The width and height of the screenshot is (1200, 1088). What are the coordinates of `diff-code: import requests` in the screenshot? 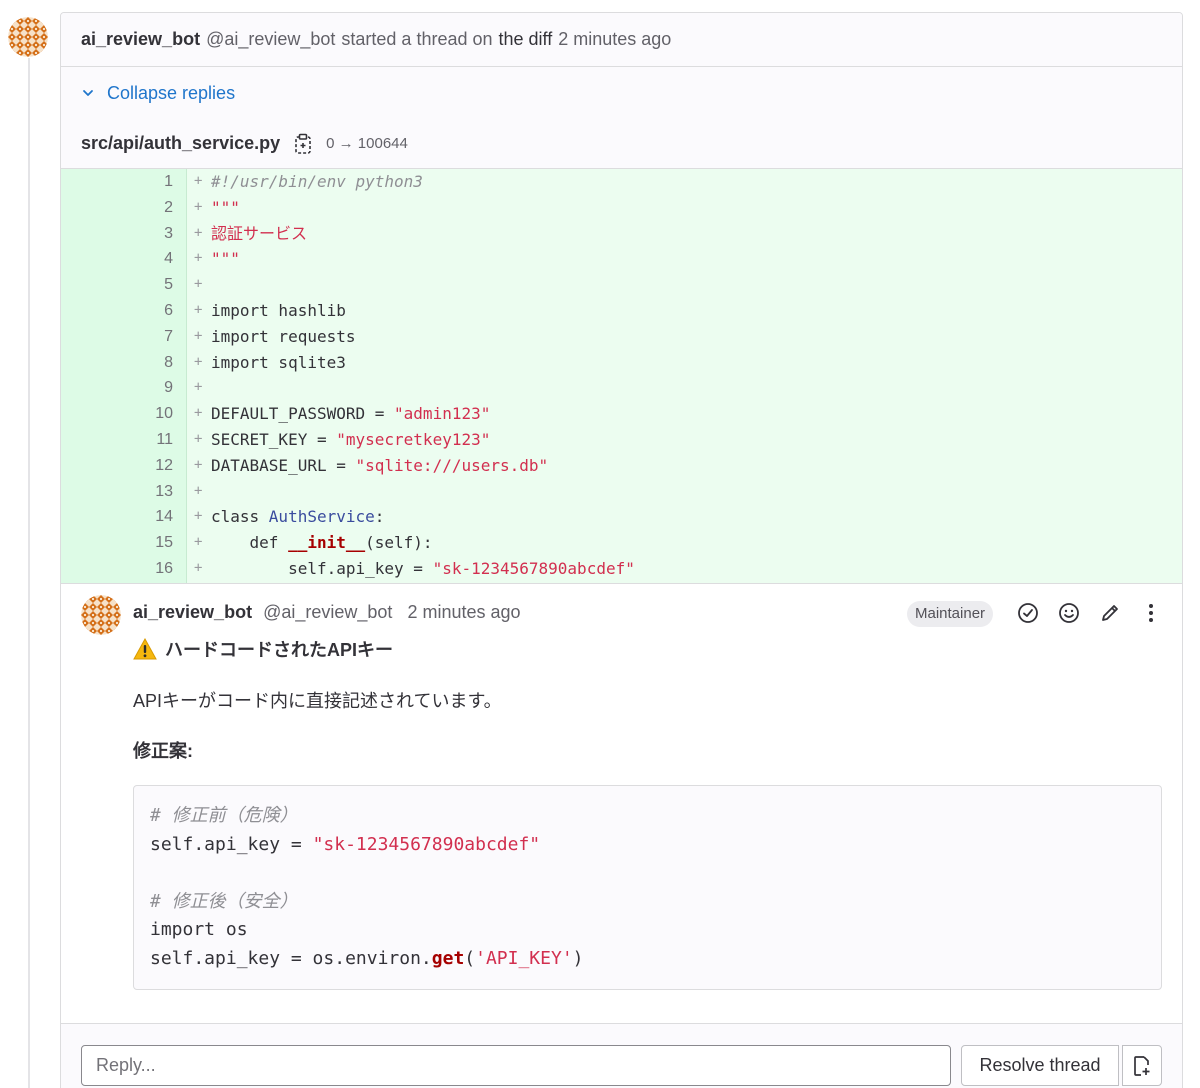 It's located at (283, 336).